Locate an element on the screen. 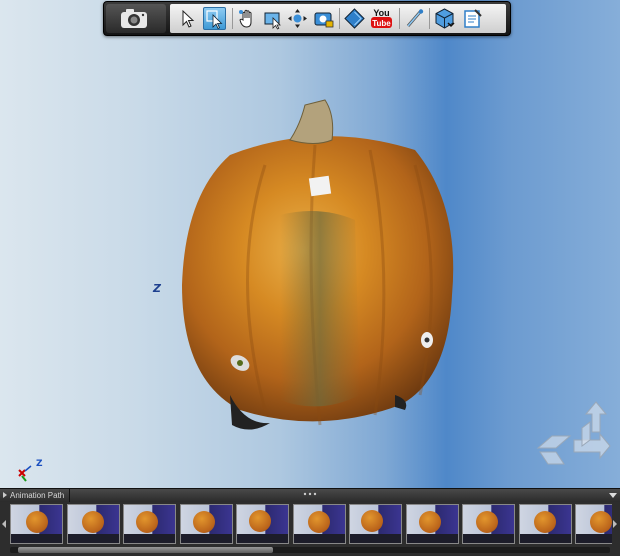 The image size is (620, 556). scene-cube-tool is located at coordinates (444, 18).